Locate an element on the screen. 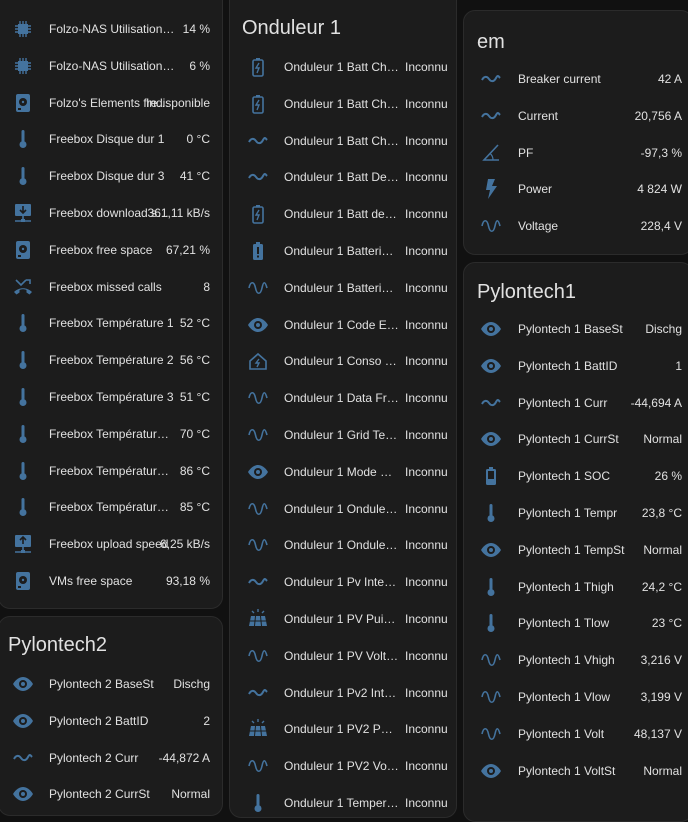  entity-row: Power 4 824 W is located at coordinates (576, 189).